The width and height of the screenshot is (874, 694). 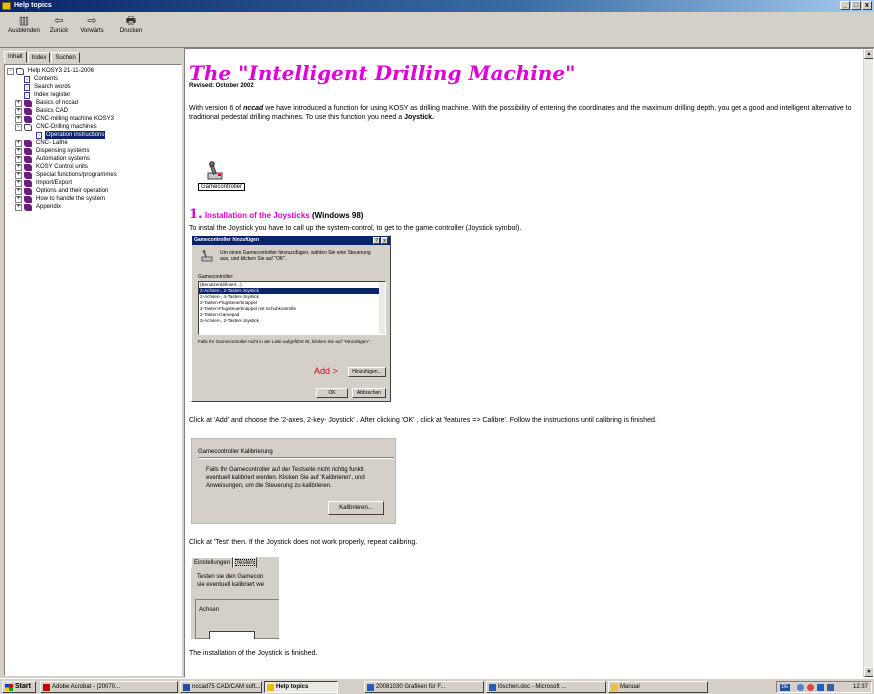 I want to click on print-button: 🖶 Drucken, so click(x=131, y=24).